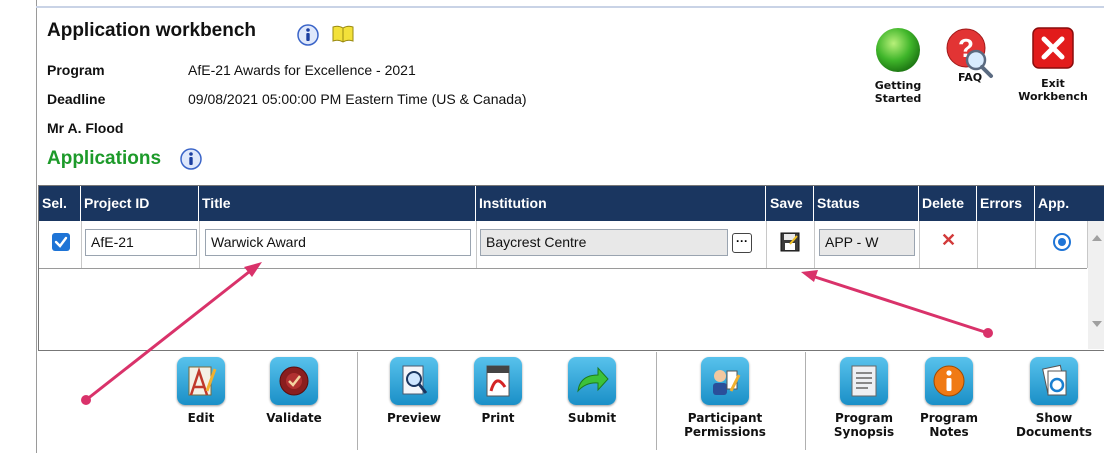 Image resolution: width=1104 pixels, height=453 pixels. I want to click on annotation-arrow-title, so click(171, 333).